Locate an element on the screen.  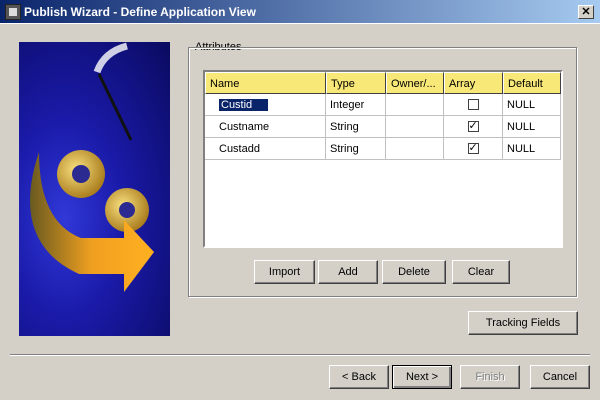
delete-button: Delete is located at coordinates (414, 272).